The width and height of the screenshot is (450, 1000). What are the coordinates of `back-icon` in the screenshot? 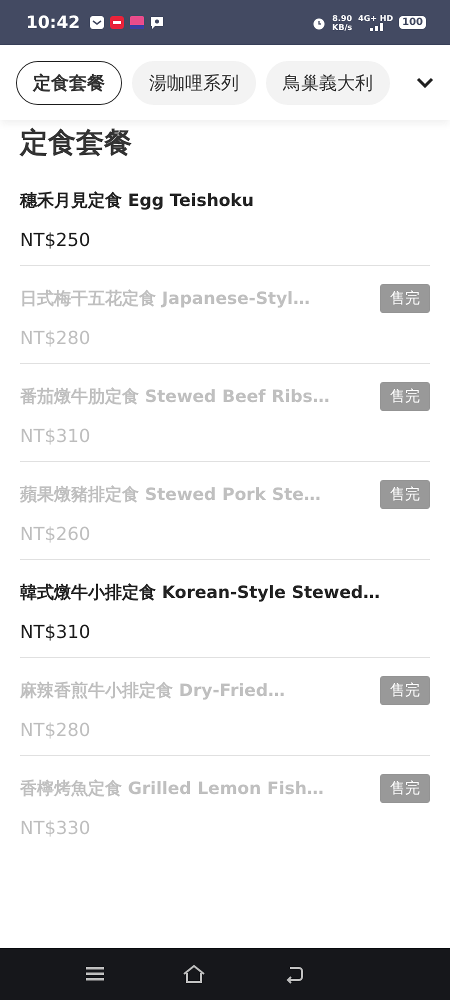 It's located at (294, 974).